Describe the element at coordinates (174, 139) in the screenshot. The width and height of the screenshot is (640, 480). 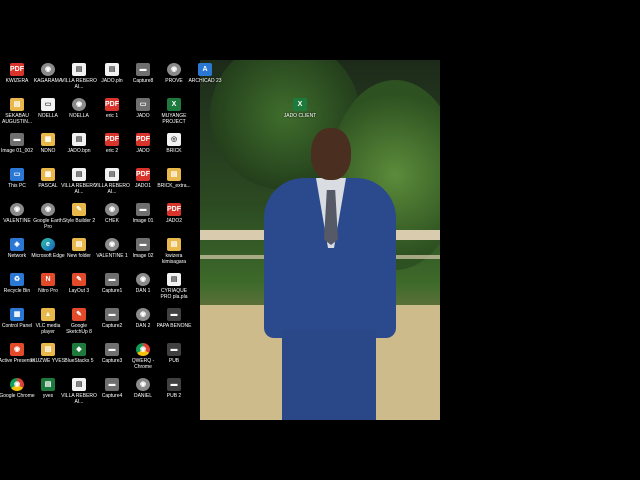
I see `file-icon: ◎` at that location.